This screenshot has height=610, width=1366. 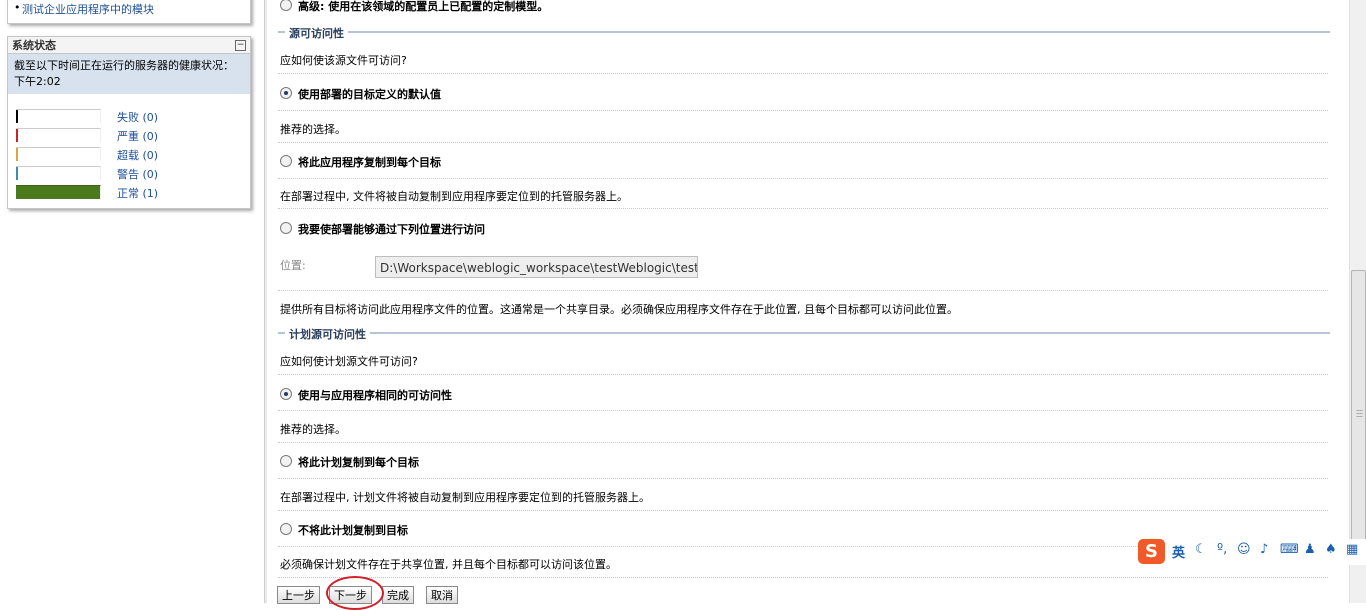 I want to click on source-accessibility-section: 源可访问性, so click(x=804, y=33).